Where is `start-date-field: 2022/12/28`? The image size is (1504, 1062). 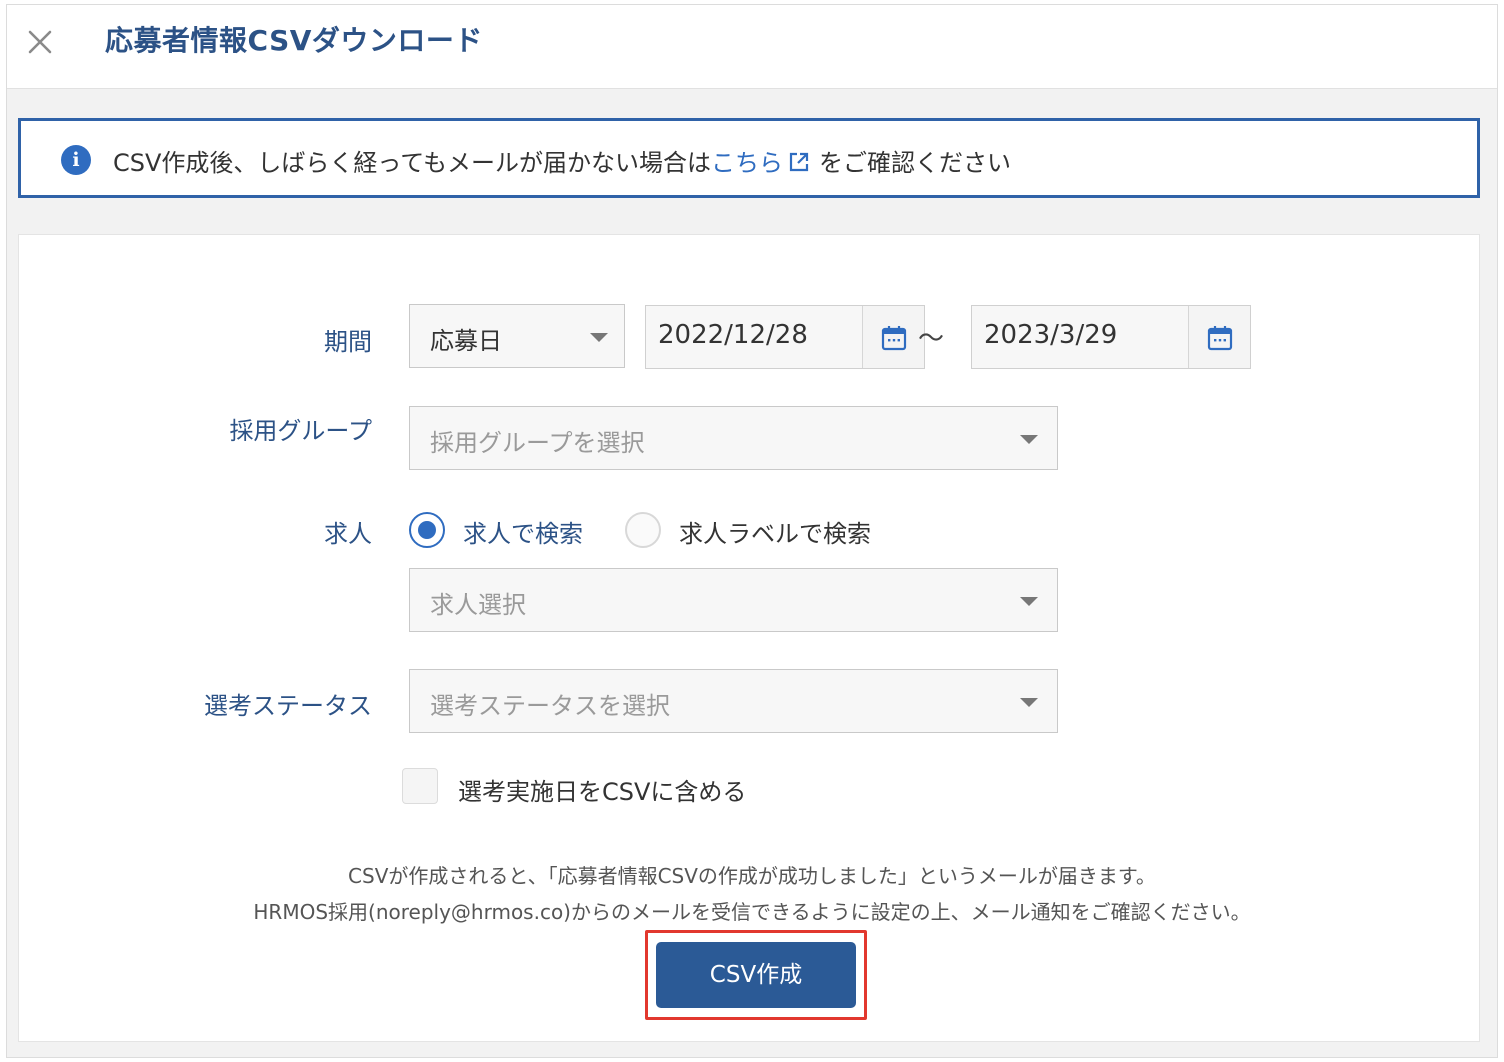
start-date-field: 2022/12/28 is located at coordinates (785, 337).